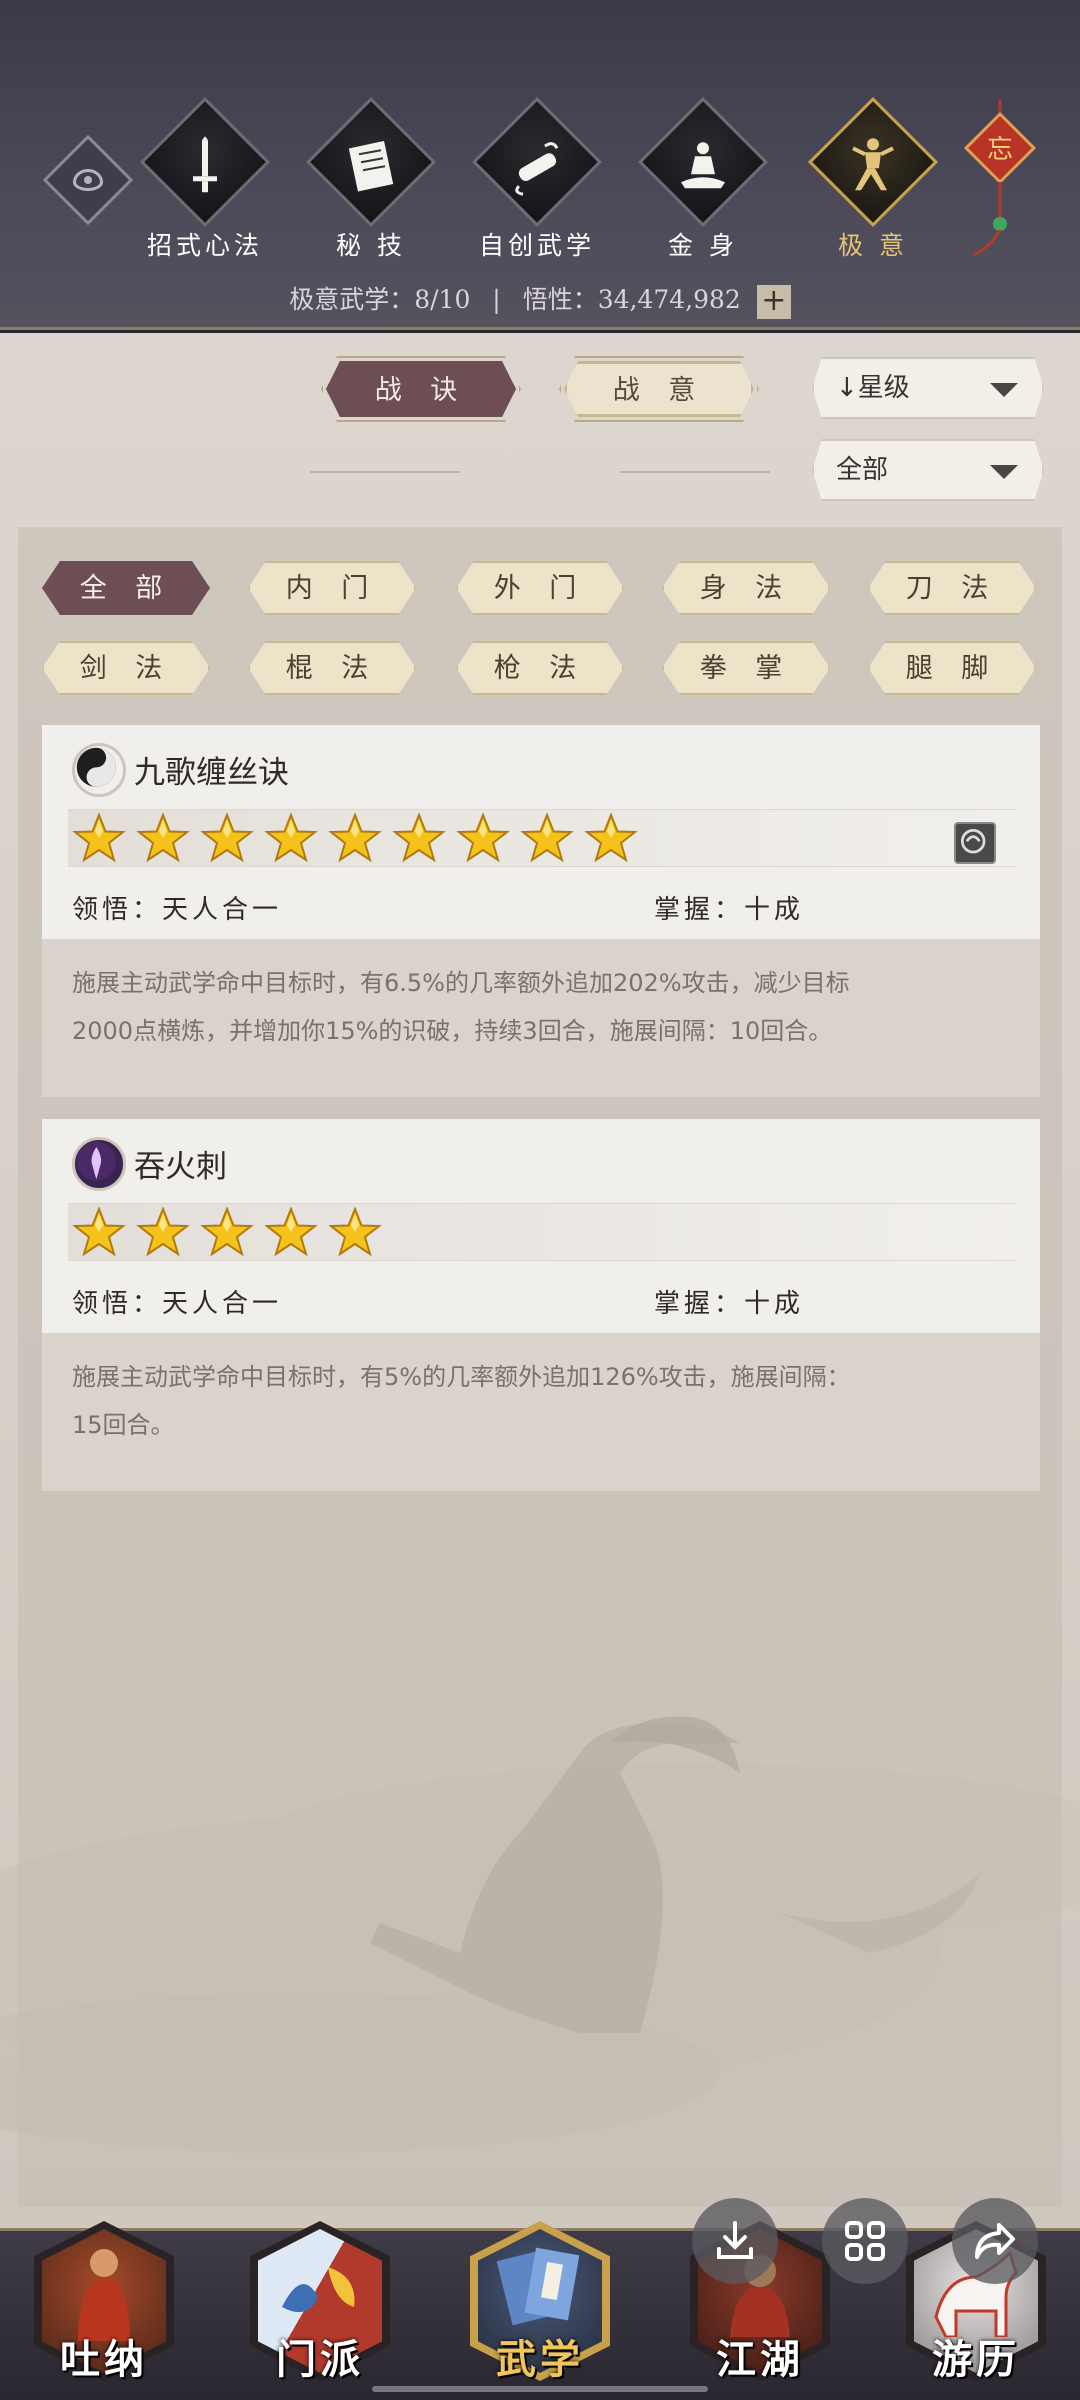 Image resolution: width=1080 pixels, height=2400 pixels. What do you see at coordinates (538, 2286) in the screenshot?
I see `manual-books-icon` at bounding box center [538, 2286].